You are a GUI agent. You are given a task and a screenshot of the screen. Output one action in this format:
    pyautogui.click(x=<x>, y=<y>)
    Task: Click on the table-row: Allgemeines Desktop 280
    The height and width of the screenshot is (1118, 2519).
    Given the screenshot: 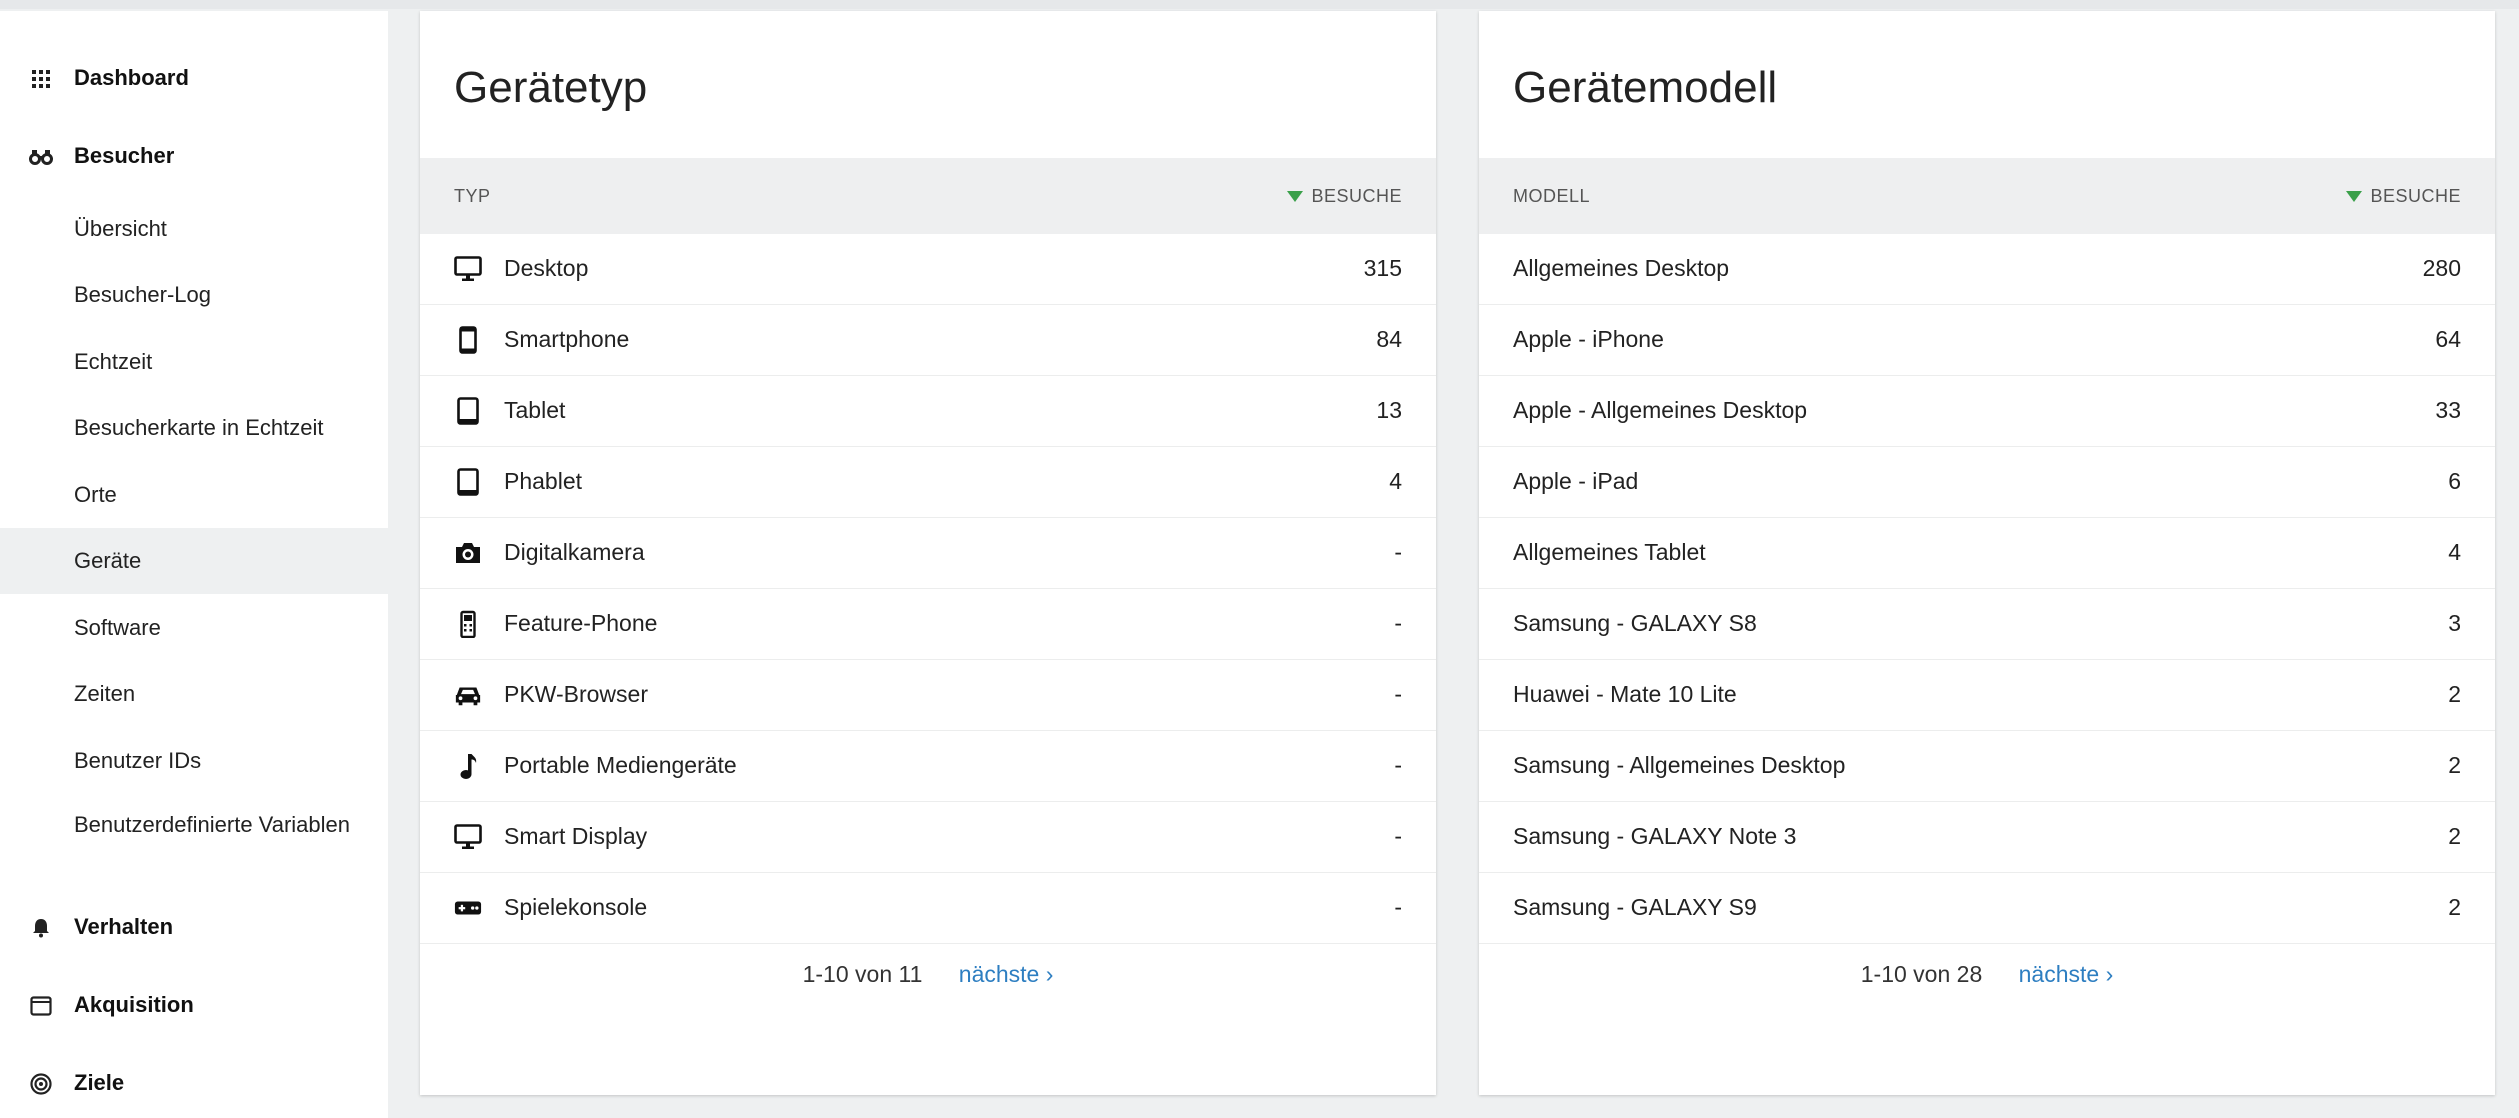 What is the action you would take?
    pyautogui.click(x=1987, y=269)
    